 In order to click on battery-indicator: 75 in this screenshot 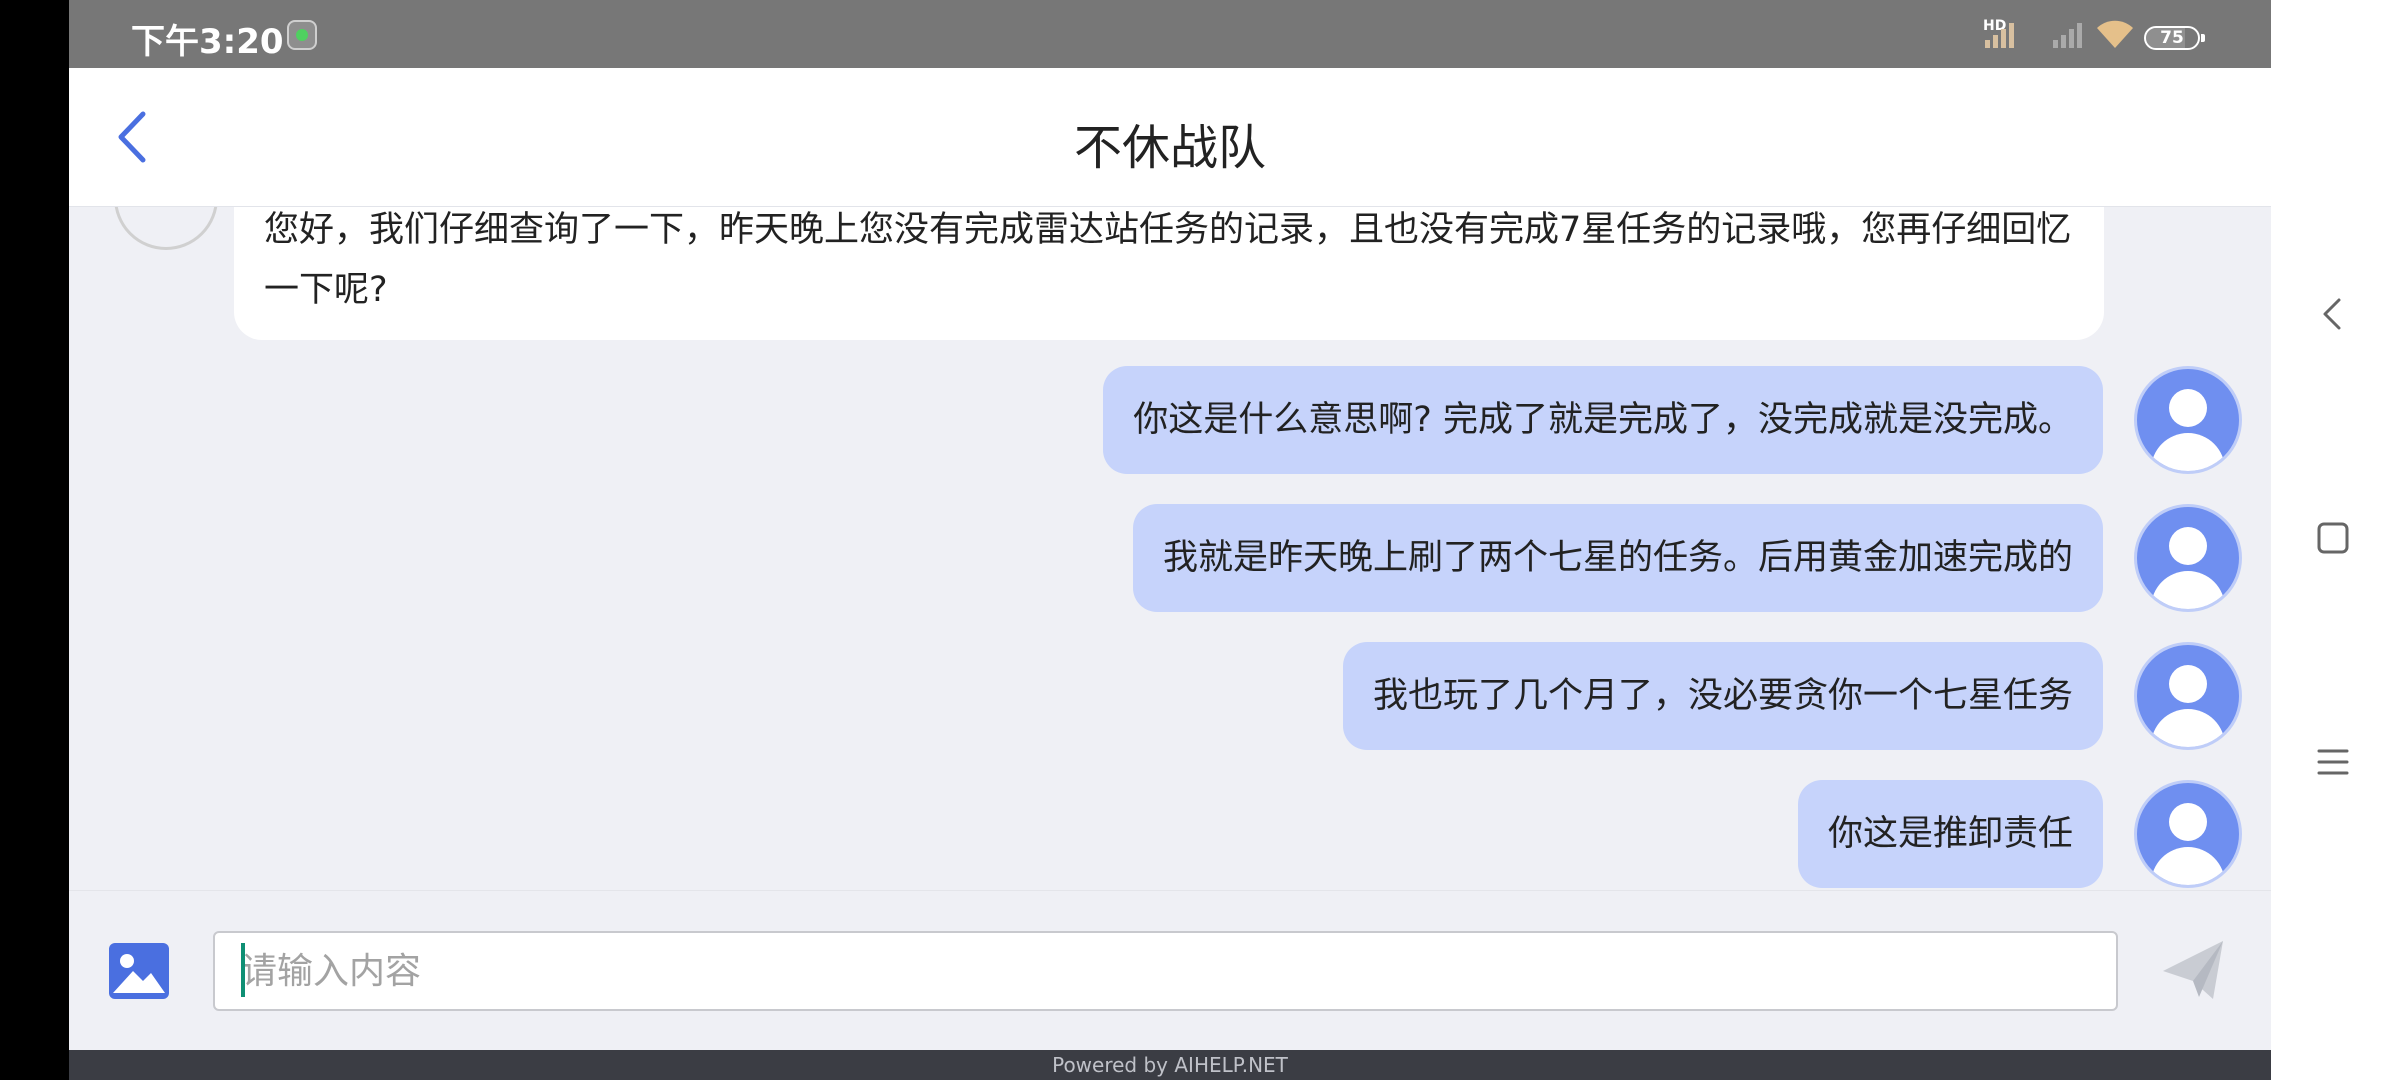, I will do `click(2174, 38)`.